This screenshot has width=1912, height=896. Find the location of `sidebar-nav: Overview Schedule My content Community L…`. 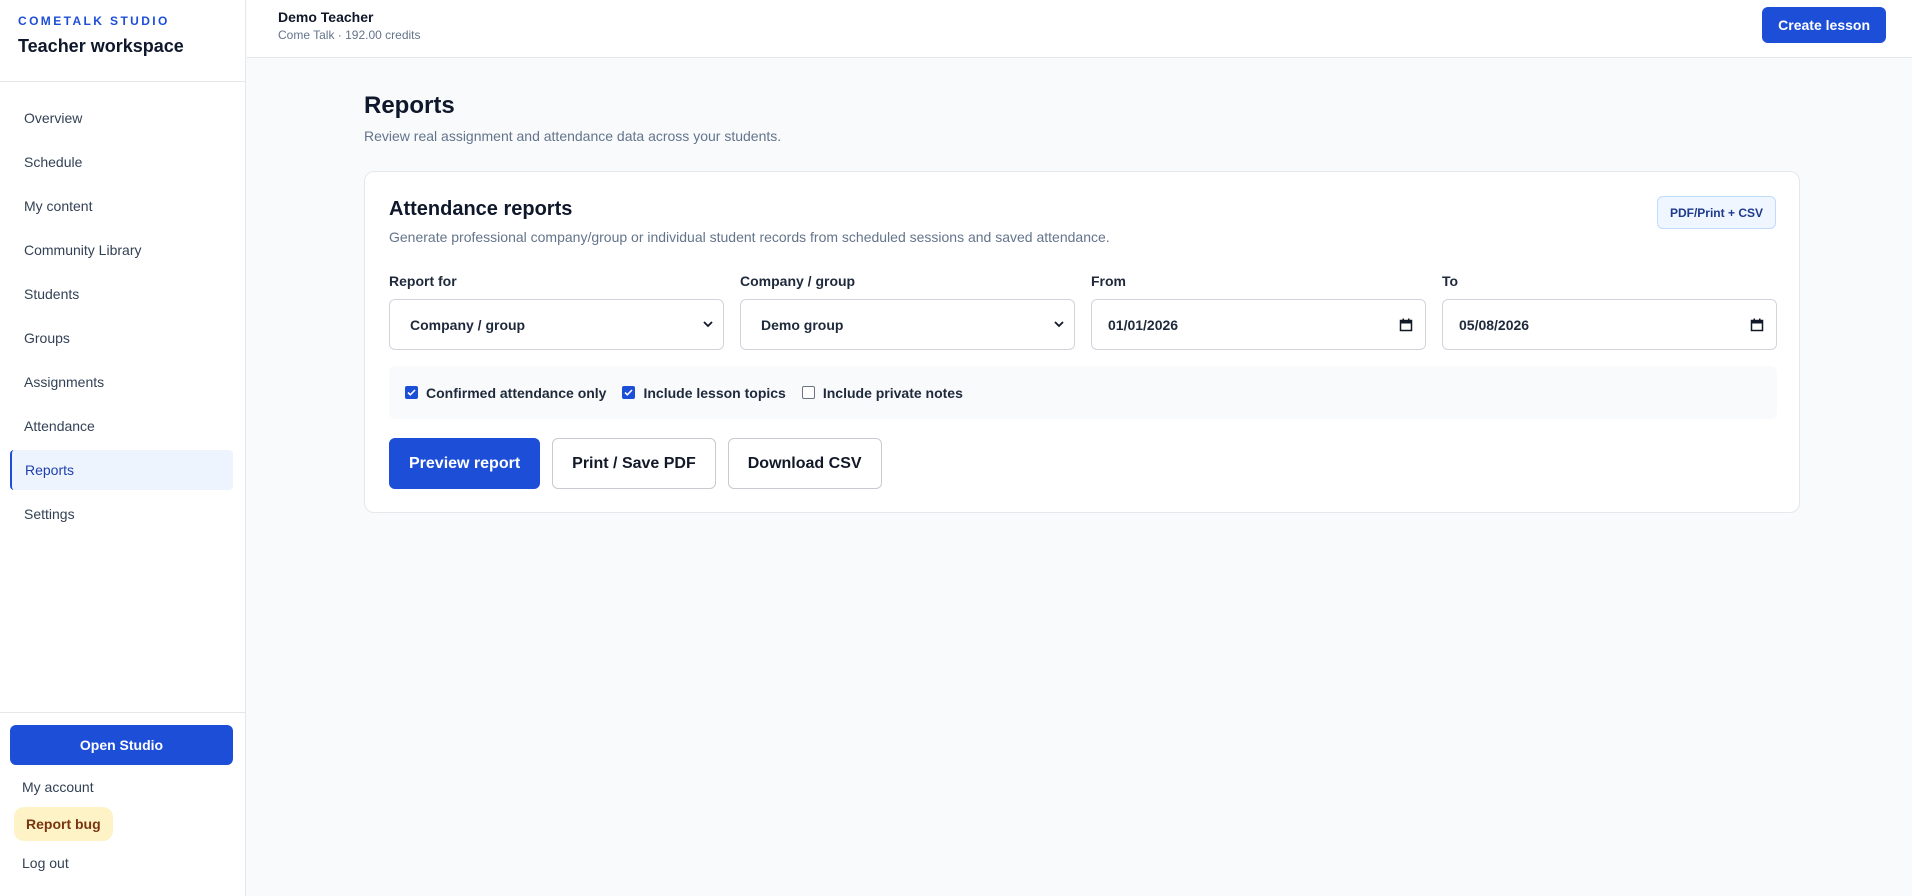

sidebar-nav: Overview Schedule My content Community L… is located at coordinates (122, 308).